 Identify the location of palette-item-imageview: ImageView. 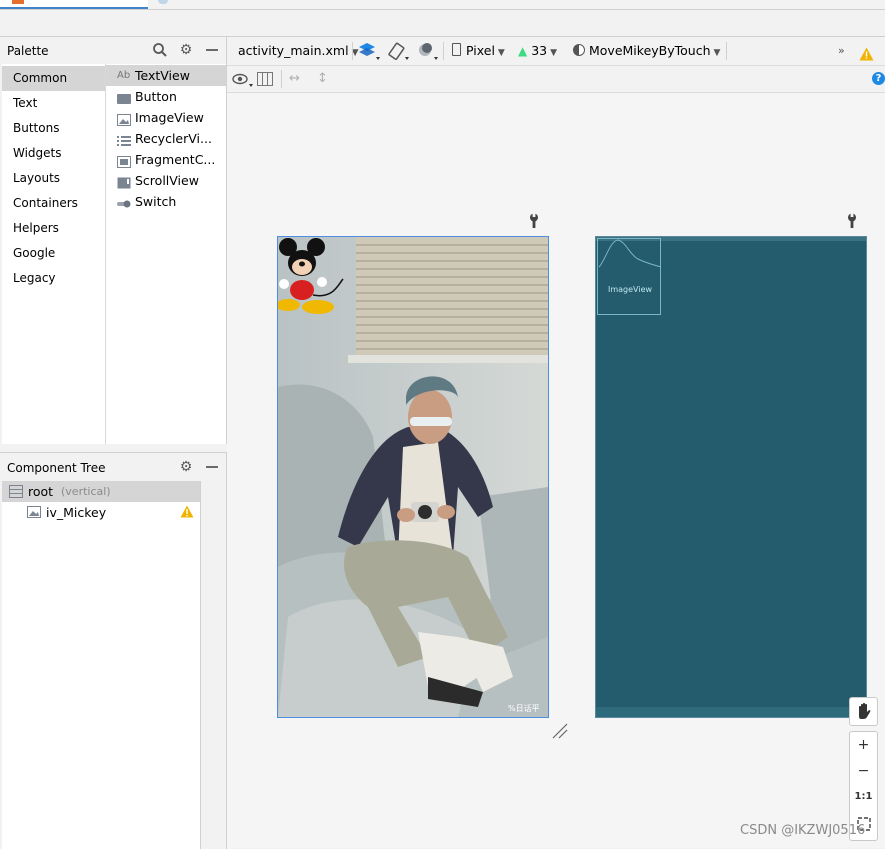
(166, 117).